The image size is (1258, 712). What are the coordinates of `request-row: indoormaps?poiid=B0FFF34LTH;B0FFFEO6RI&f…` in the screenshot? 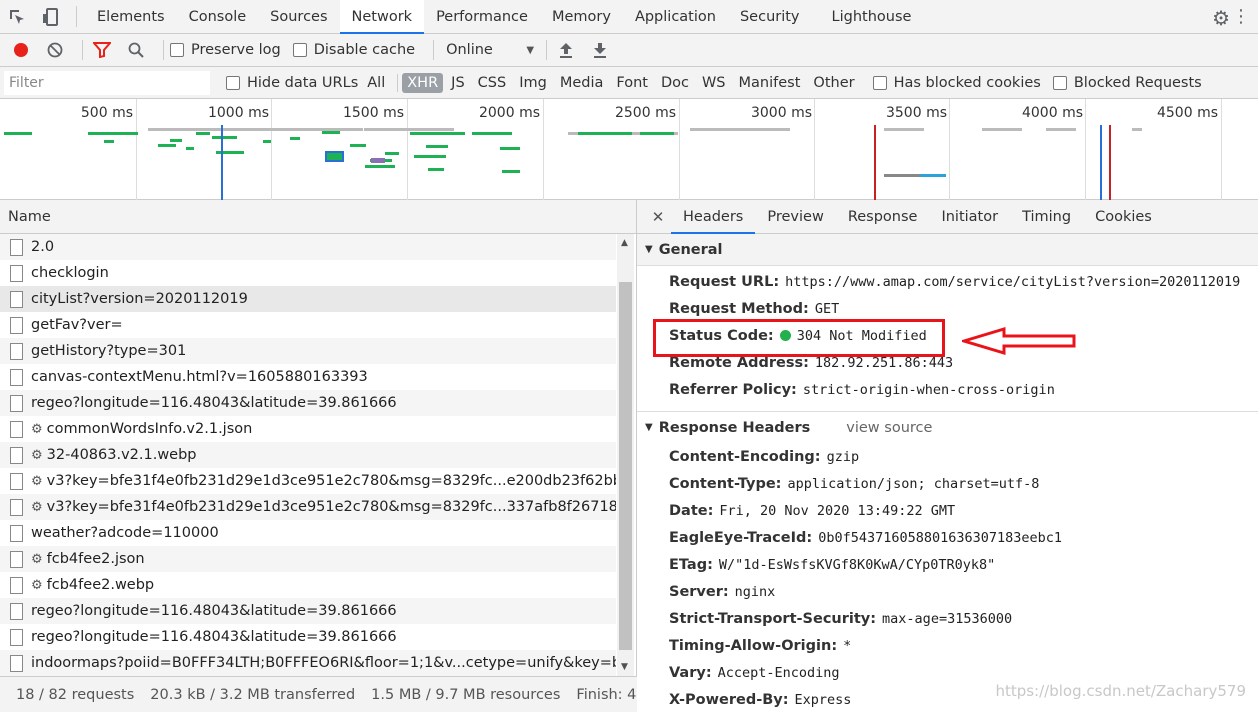 It's located at (308, 663).